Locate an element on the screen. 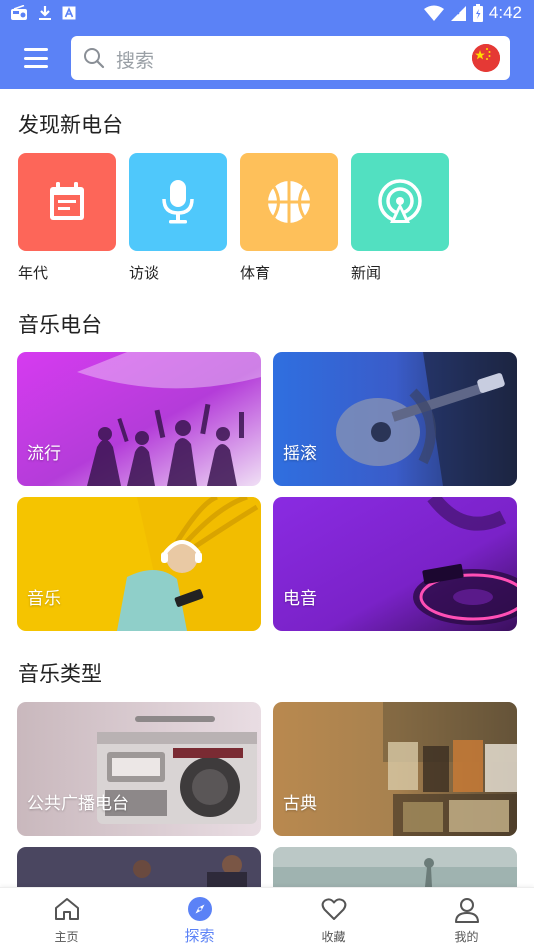  microphone-icon is located at coordinates (178, 202).